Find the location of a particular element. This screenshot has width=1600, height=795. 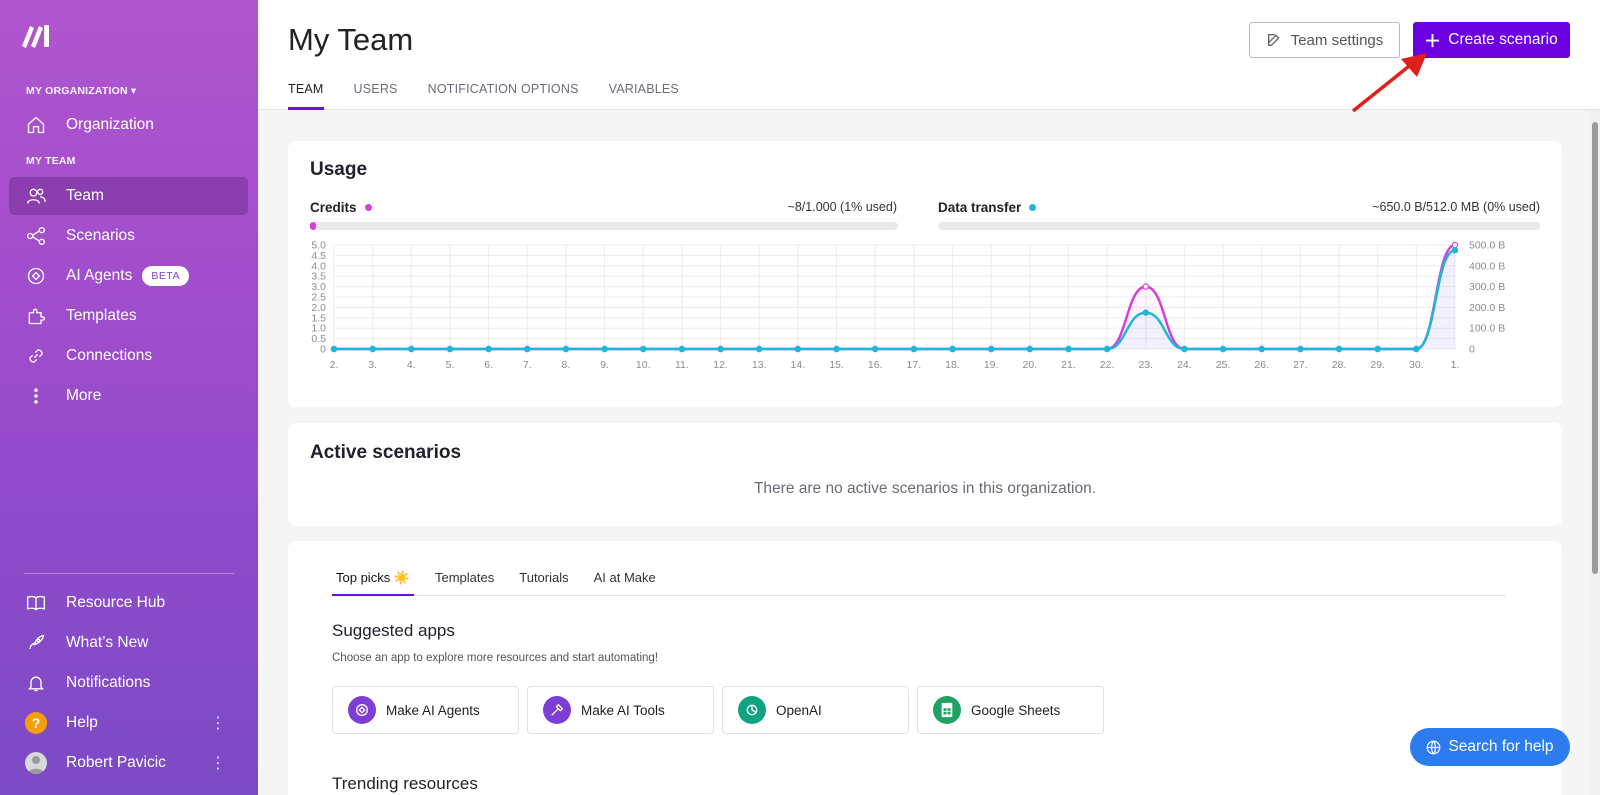

app-tile-make-ai-tools: Make AI Tools is located at coordinates (620, 710).